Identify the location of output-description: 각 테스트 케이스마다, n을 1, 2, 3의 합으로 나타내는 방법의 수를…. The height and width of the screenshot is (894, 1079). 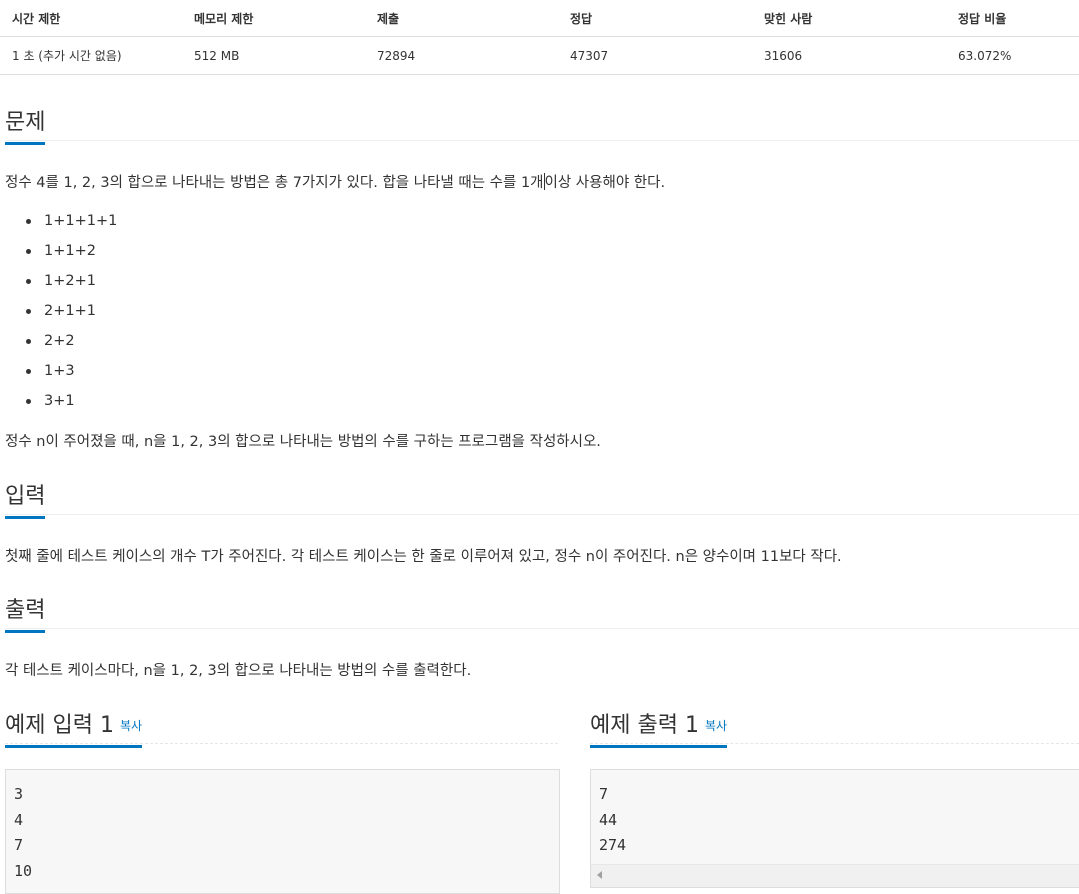
(238, 671).